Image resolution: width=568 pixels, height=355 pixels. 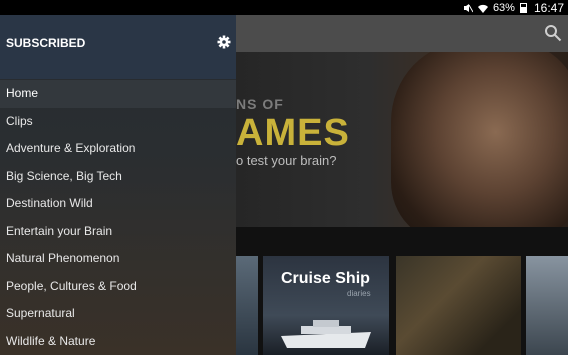 I want to click on hero-title-main: AMES, so click(x=293, y=133).